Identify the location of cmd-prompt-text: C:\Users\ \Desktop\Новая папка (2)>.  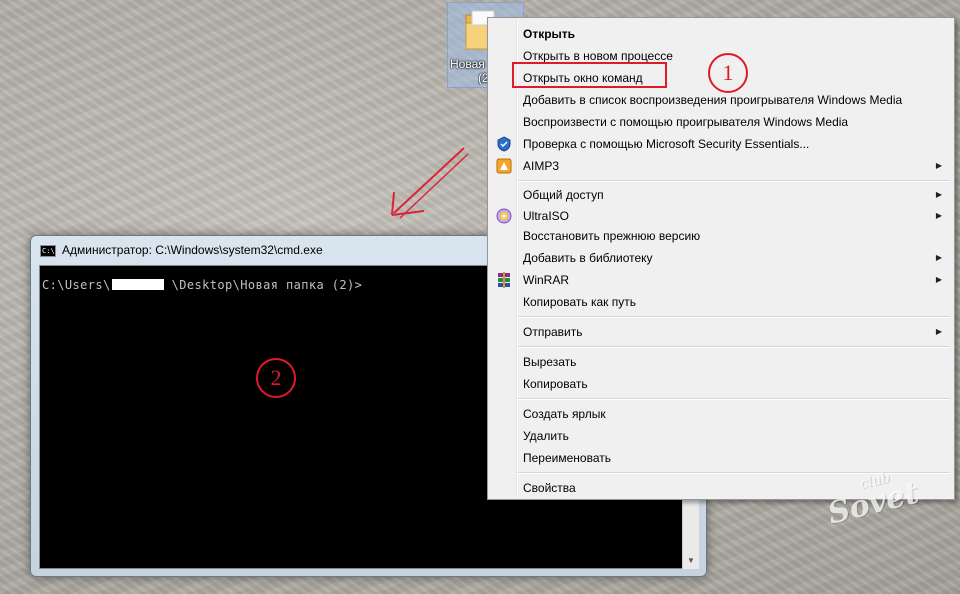
(202, 285).